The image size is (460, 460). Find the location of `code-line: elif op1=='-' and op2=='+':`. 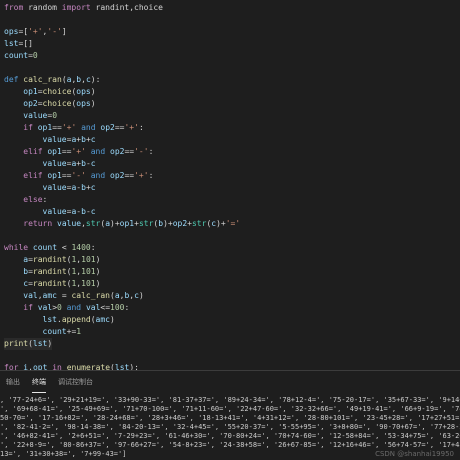

code-line: elif op1=='-' and op2=='+': is located at coordinates (78, 176).